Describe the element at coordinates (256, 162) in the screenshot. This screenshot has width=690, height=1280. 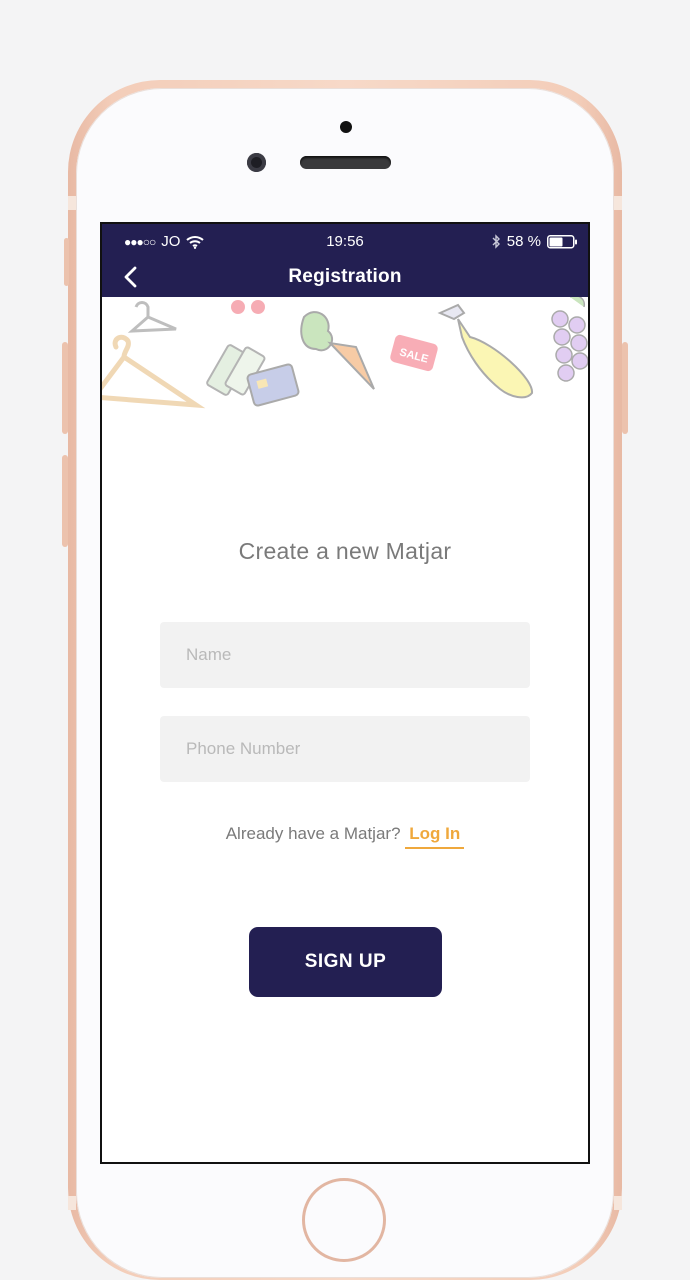
I see `front-camera-icon` at that location.